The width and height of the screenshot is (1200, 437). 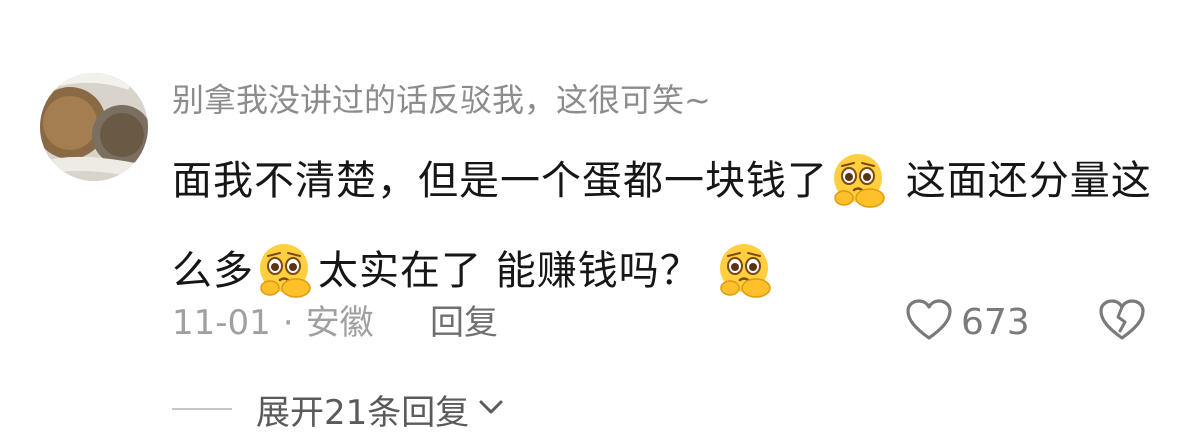 I want to click on comment-date: 11-01, so click(x=221, y=323).